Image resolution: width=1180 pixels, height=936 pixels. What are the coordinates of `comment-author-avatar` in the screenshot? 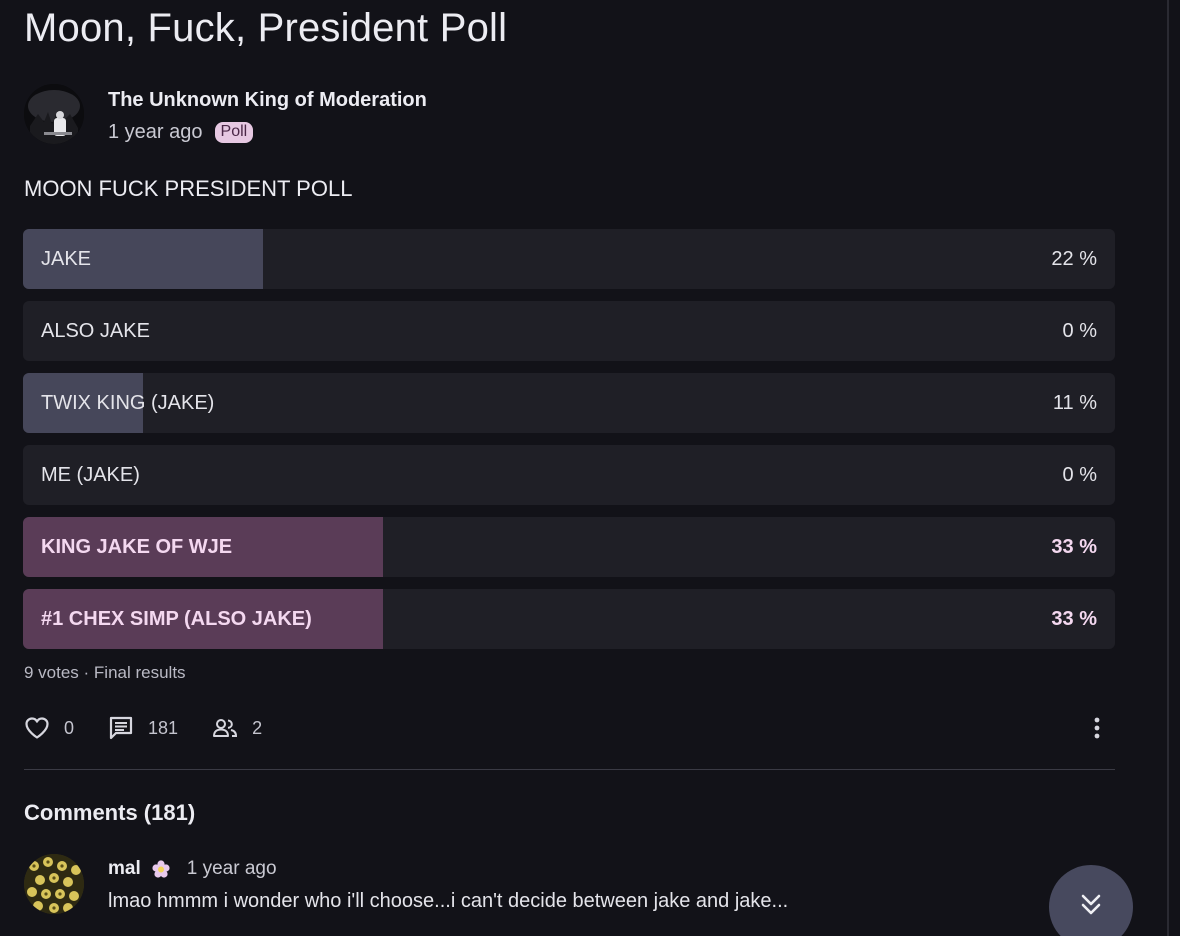 It's located at (54, 884).